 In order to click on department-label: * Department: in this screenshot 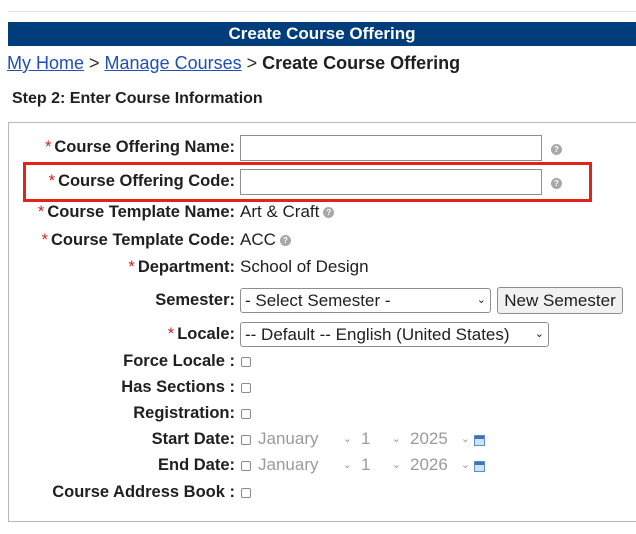, I will do `click(181, 267)`.